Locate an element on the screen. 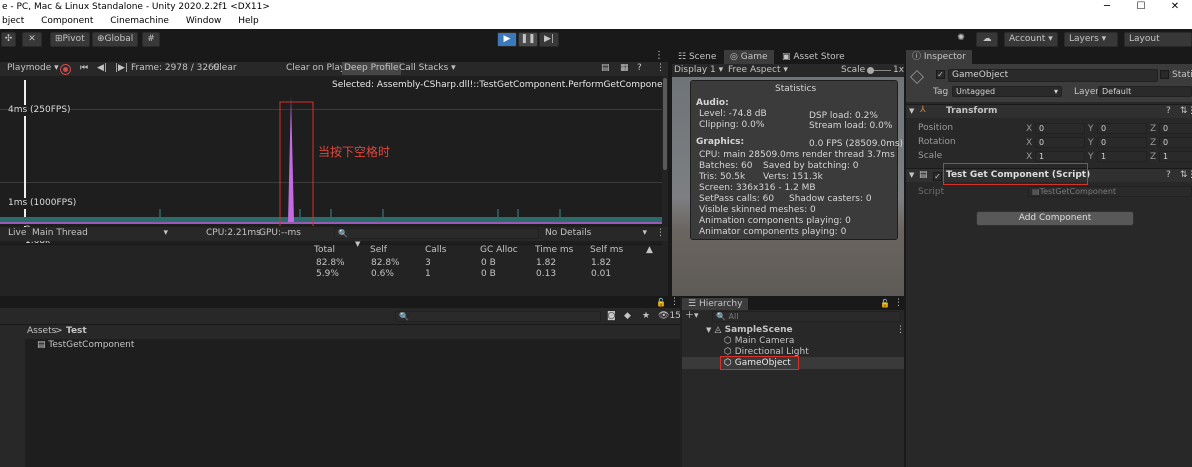 The height and width of the screenshot is (467, 1192). tools-icon: ✕ is located at coordinates (32, 39).